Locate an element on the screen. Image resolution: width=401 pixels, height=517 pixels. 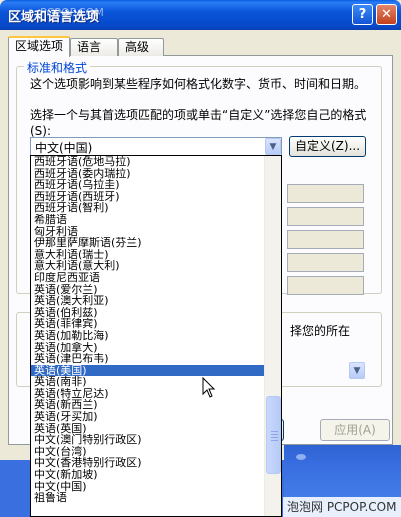
dropdown-item: 祖鲁语 is located at coordinates (148, 498).